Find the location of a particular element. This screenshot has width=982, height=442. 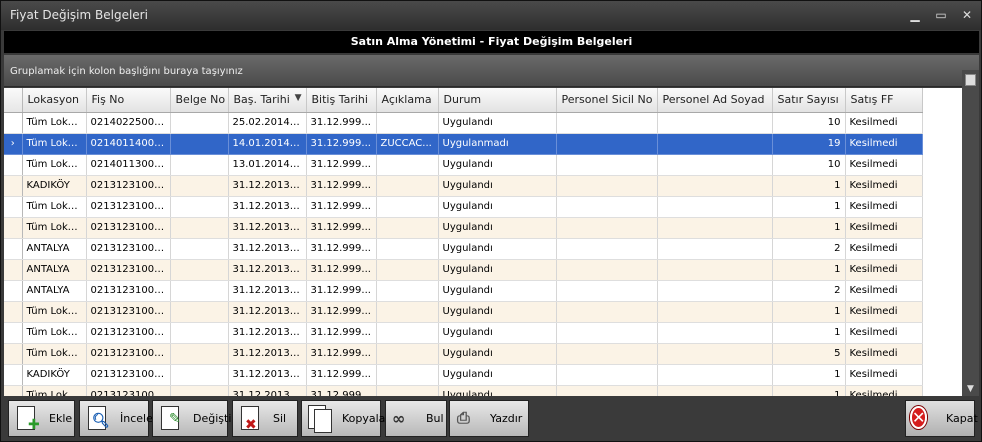

print-button: ⎙ Yazdır is located at coordinates (489, 418).